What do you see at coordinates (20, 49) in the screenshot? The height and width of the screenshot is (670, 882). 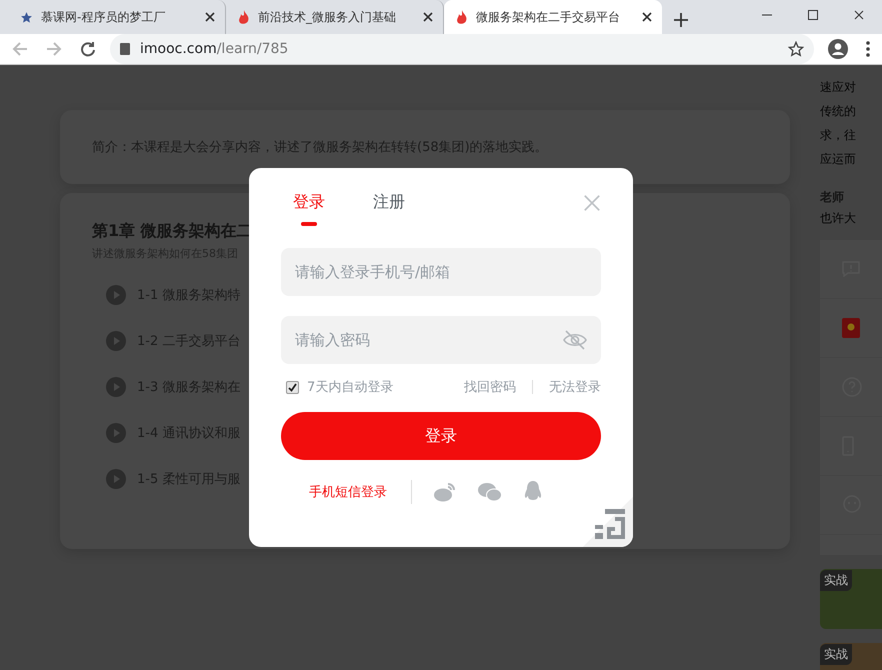 I see `back-arrow-icon` at bounding box center [20, 49].